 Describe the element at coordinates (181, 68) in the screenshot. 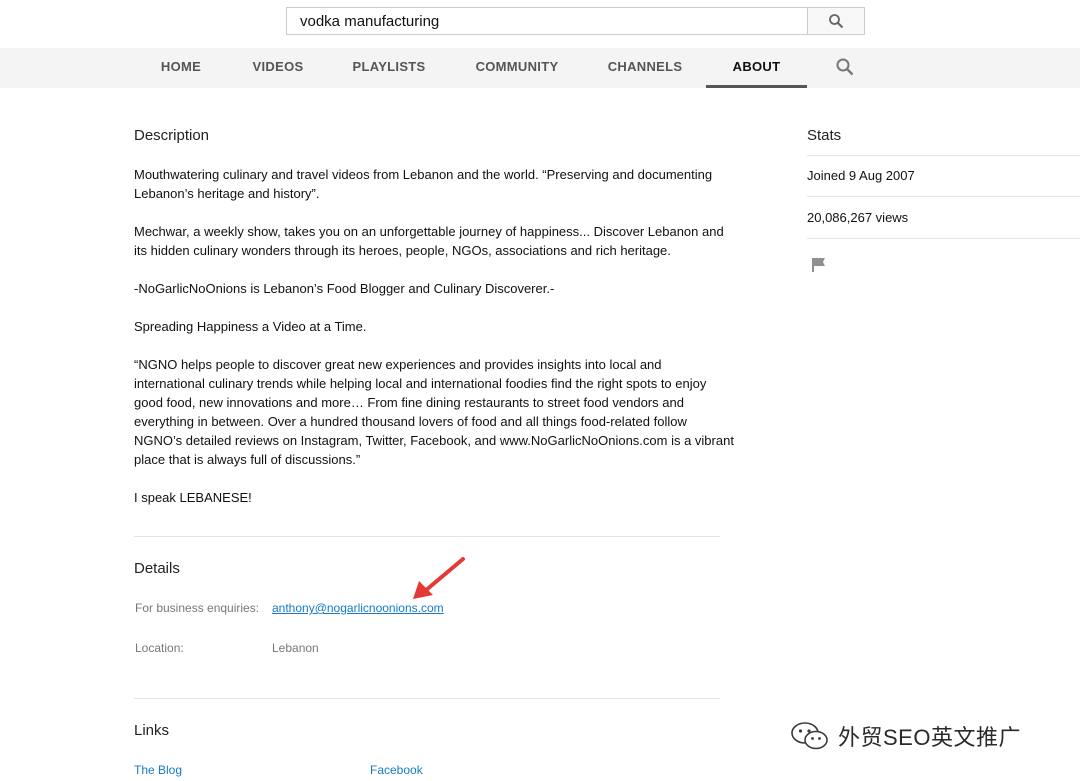

I see `tab-home: HOME` at that location.